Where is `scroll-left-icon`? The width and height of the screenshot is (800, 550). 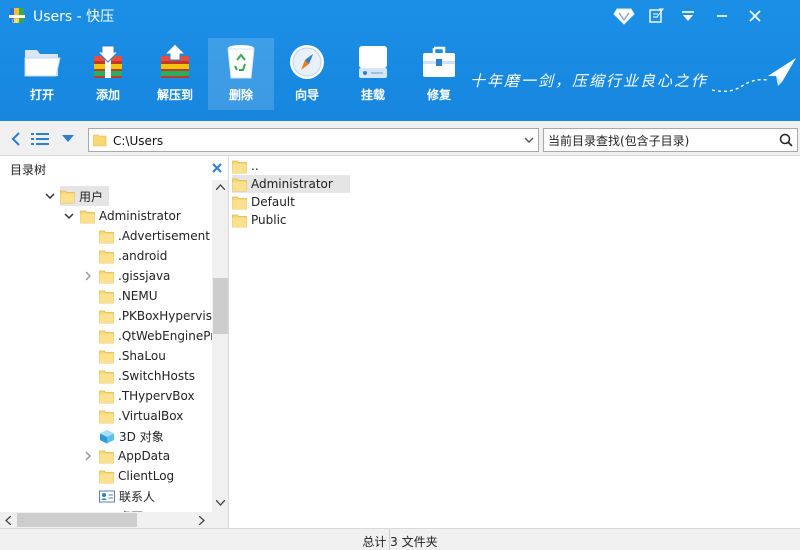
scroll-left-icon is located at coordinates (8, 520).